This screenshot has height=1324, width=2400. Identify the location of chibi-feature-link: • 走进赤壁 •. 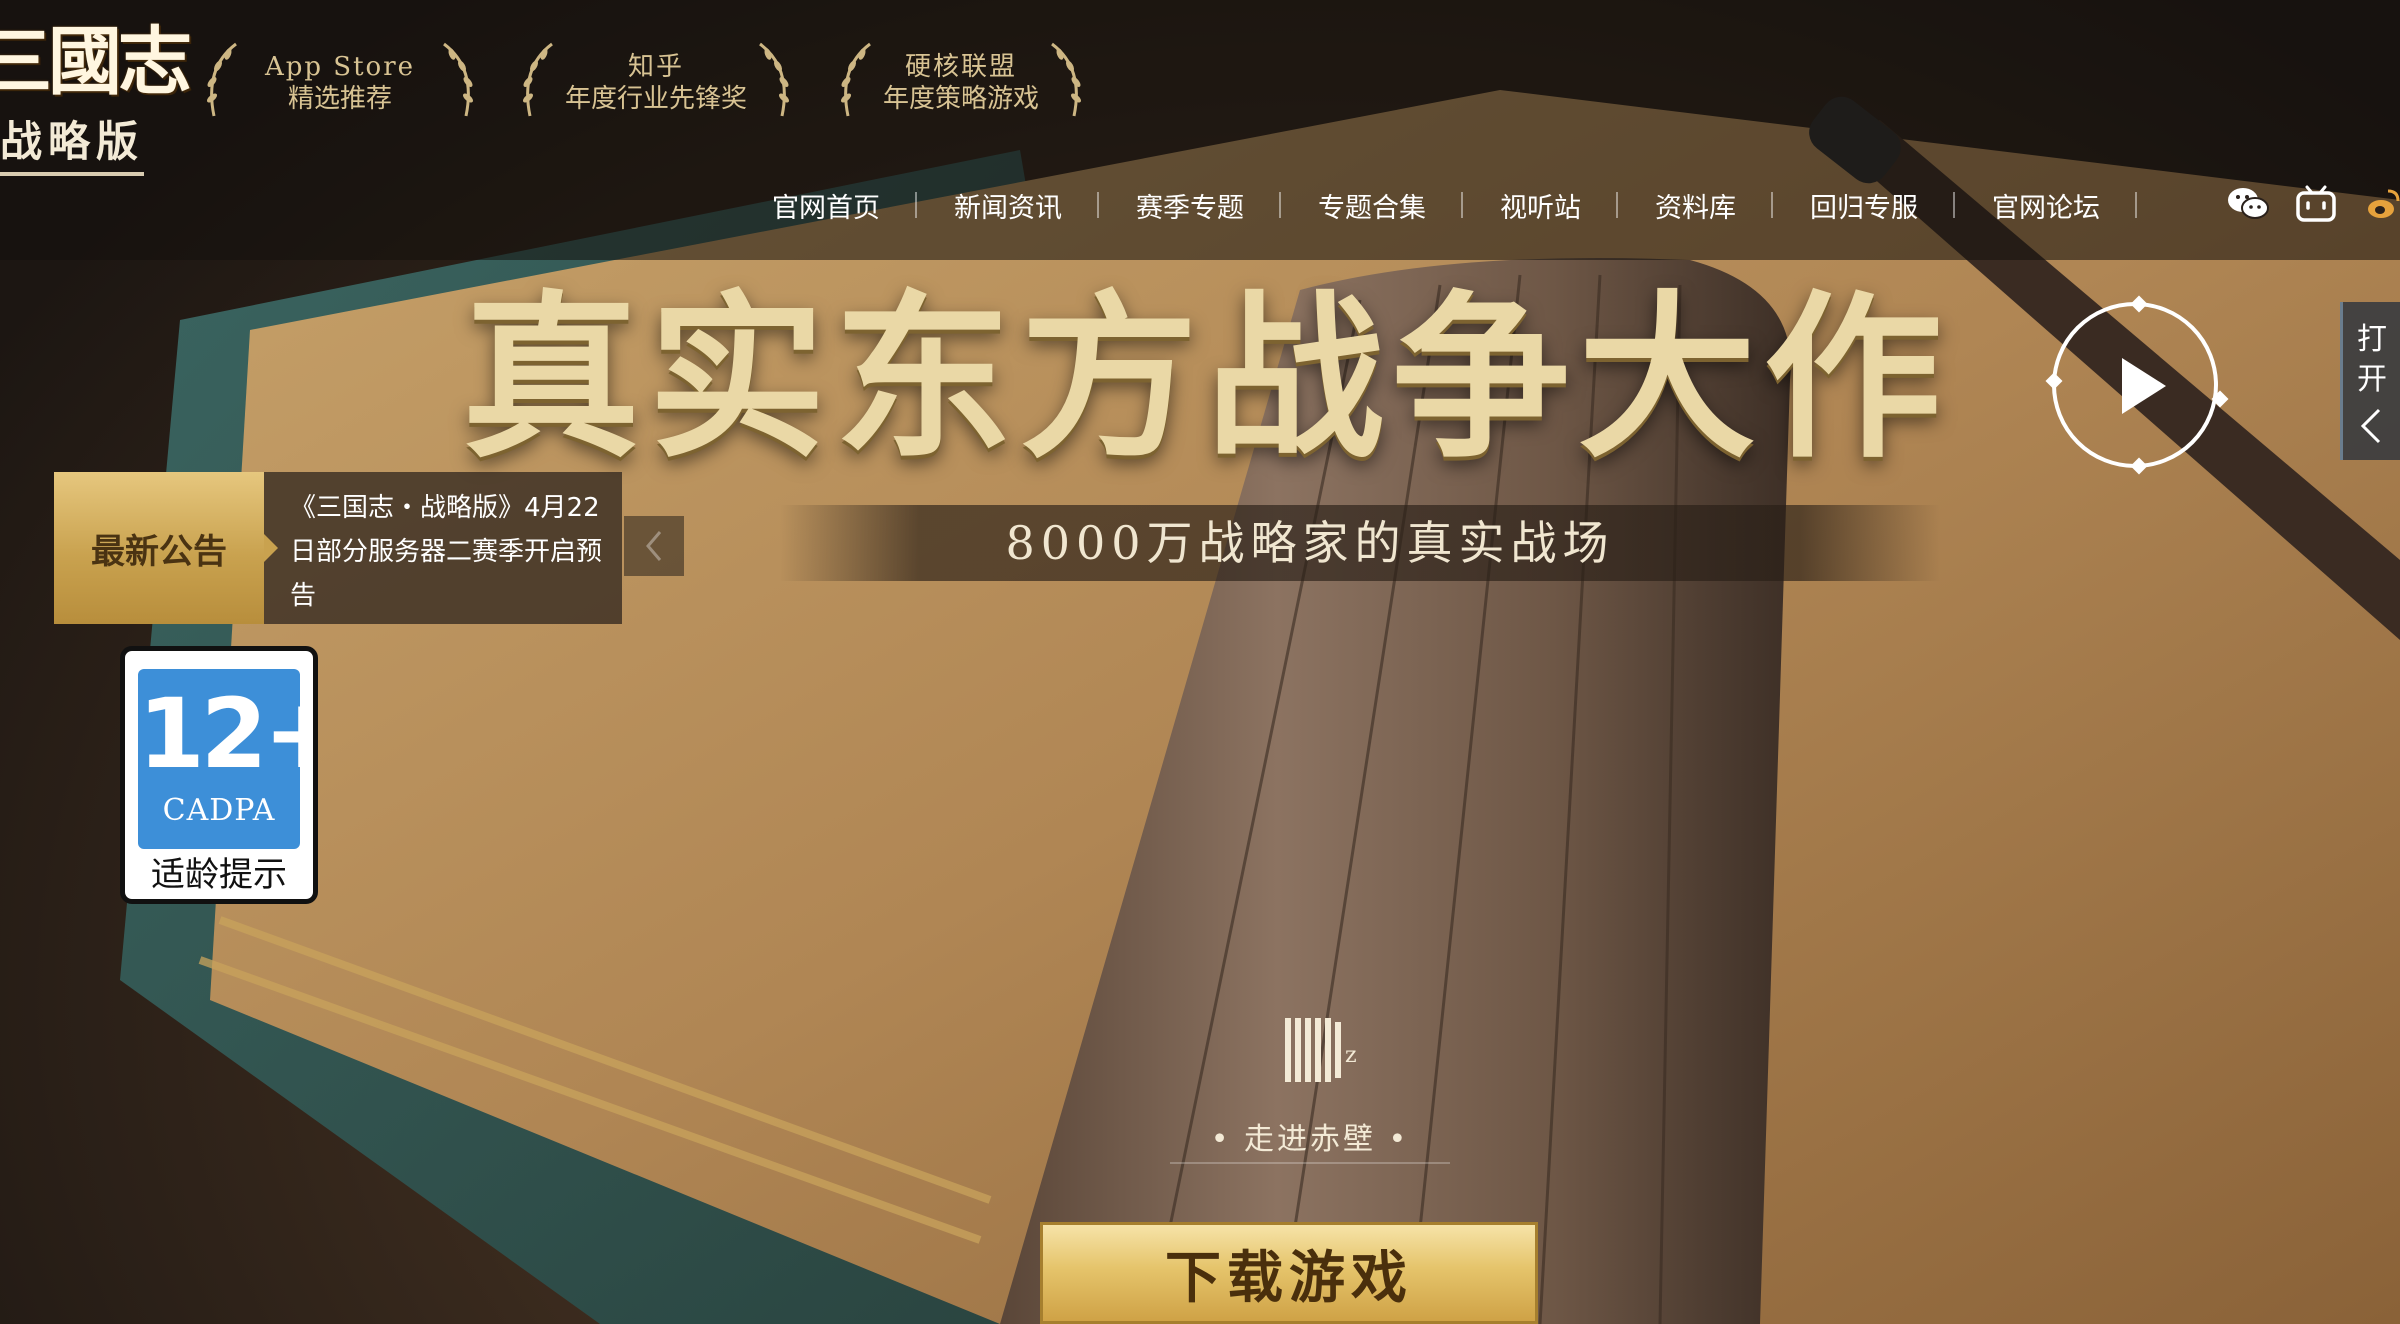
(1310, 1140).